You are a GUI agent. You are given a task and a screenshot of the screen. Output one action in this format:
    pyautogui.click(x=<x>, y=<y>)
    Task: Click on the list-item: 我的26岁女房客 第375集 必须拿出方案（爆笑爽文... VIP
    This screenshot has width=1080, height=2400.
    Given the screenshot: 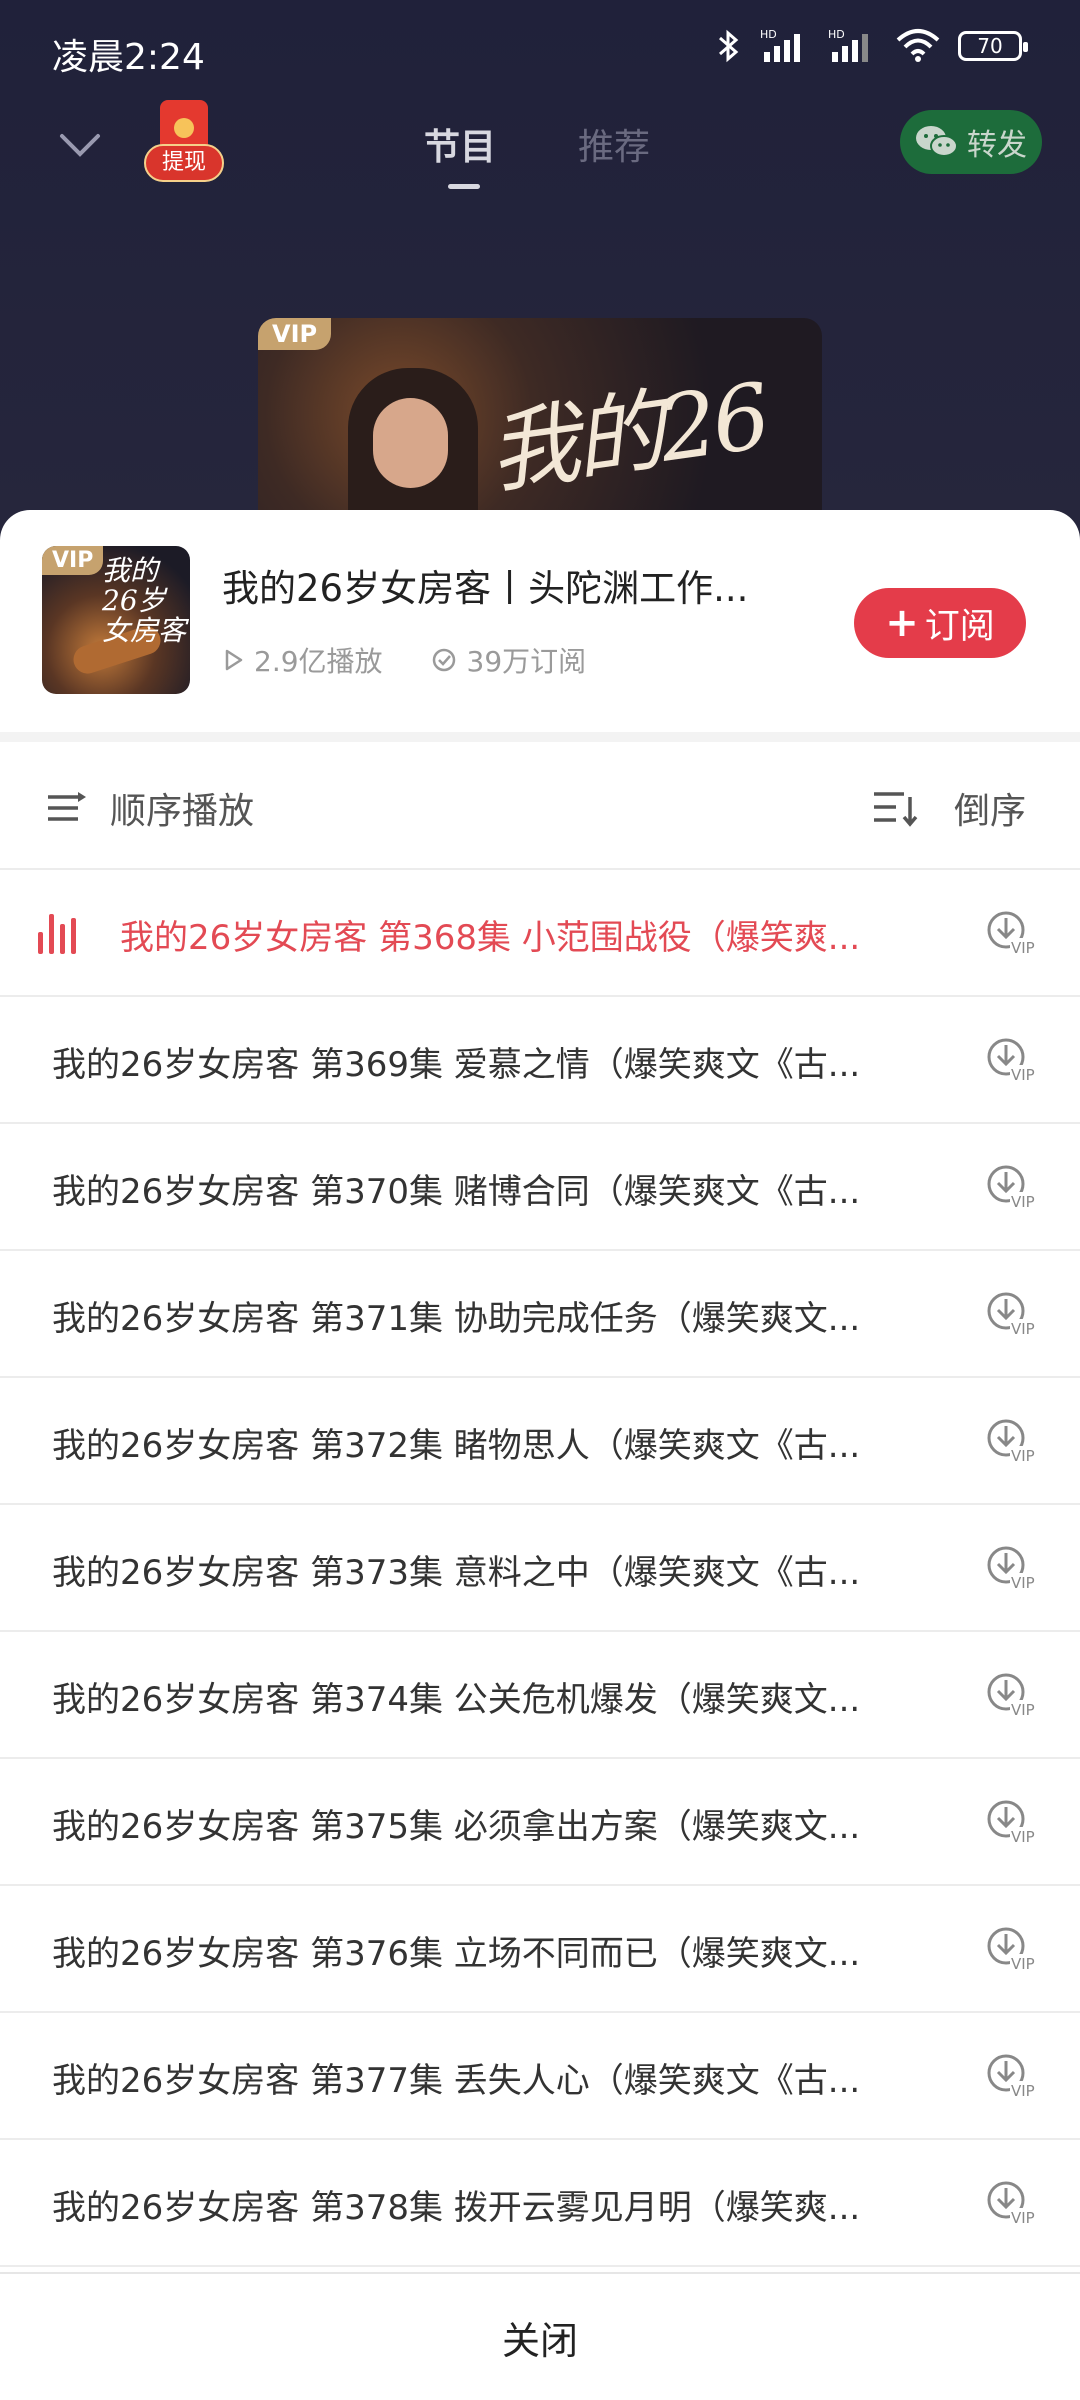 What is the action you would take?
    pyautogui.click(x=540, y=1822)
    